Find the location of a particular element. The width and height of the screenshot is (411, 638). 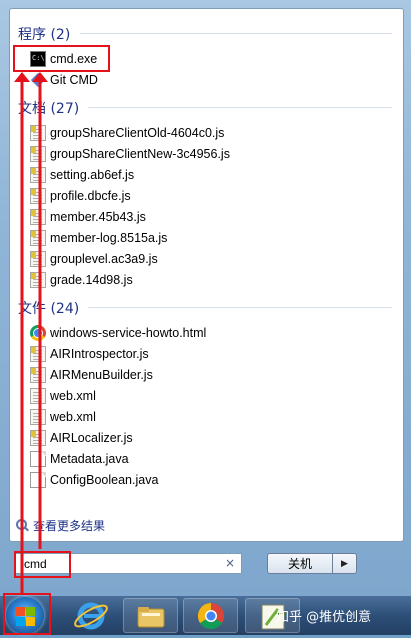

taskbar-chrome is located at coordinates (210, 615).